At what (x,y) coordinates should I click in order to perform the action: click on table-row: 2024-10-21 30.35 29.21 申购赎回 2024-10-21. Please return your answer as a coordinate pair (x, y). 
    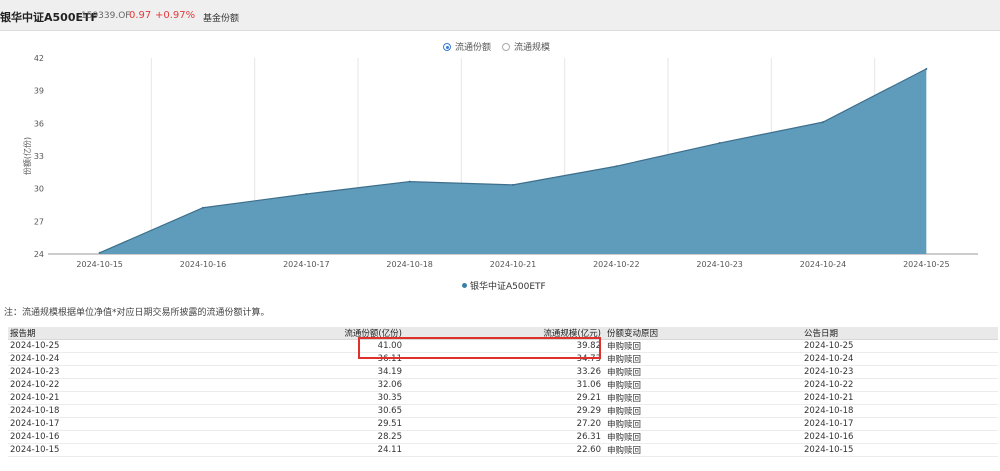
    Looking at the image, I should click on (503, 398).